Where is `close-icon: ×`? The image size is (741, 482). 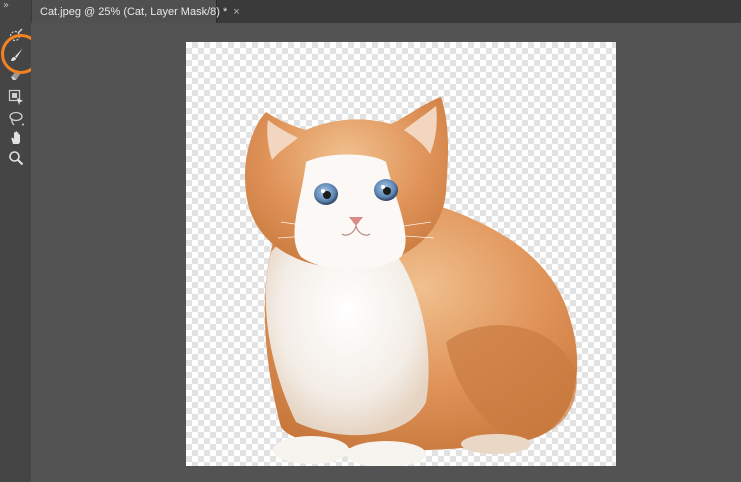
close-icon: × is located at coordinates (236, 12).